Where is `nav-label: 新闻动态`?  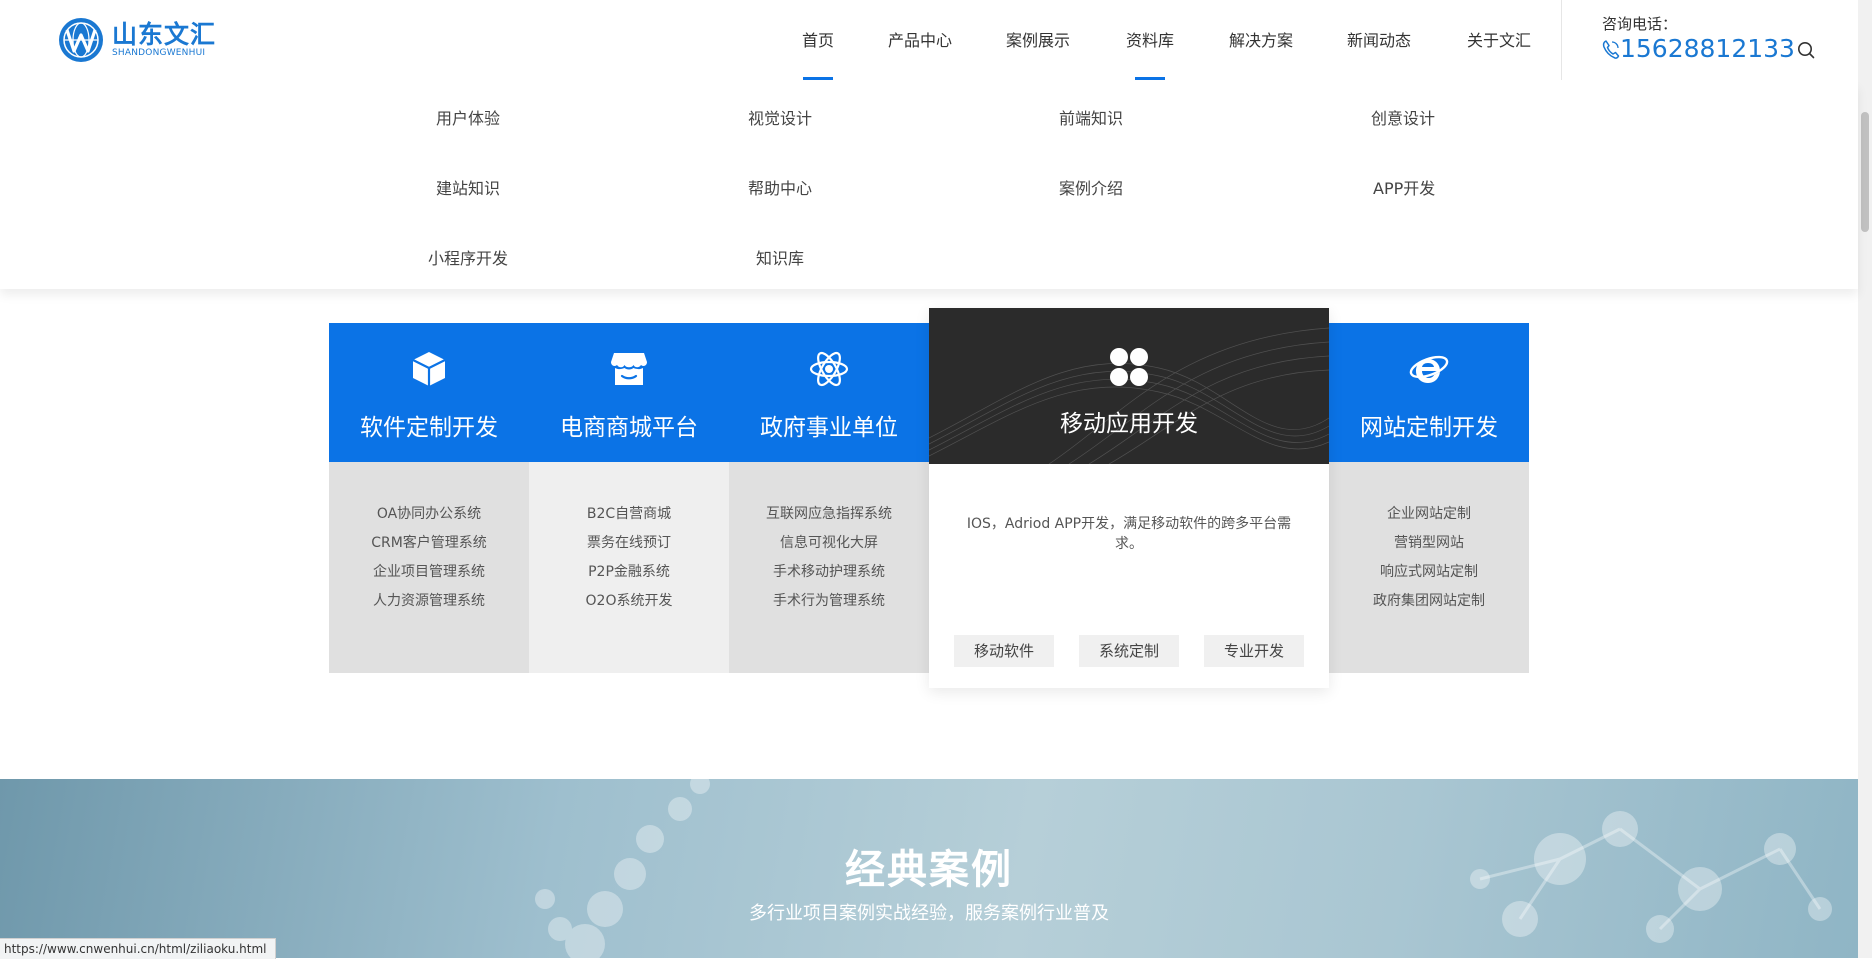
nav-label: 新闻动态 is located at coordinates (1379, 40).